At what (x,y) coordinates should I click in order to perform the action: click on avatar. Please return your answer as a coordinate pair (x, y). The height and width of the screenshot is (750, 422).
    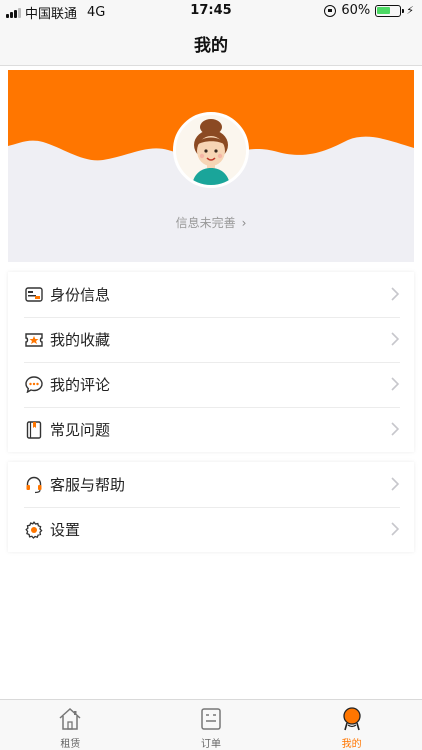
    Looking at the image, I should click on (211, 150).